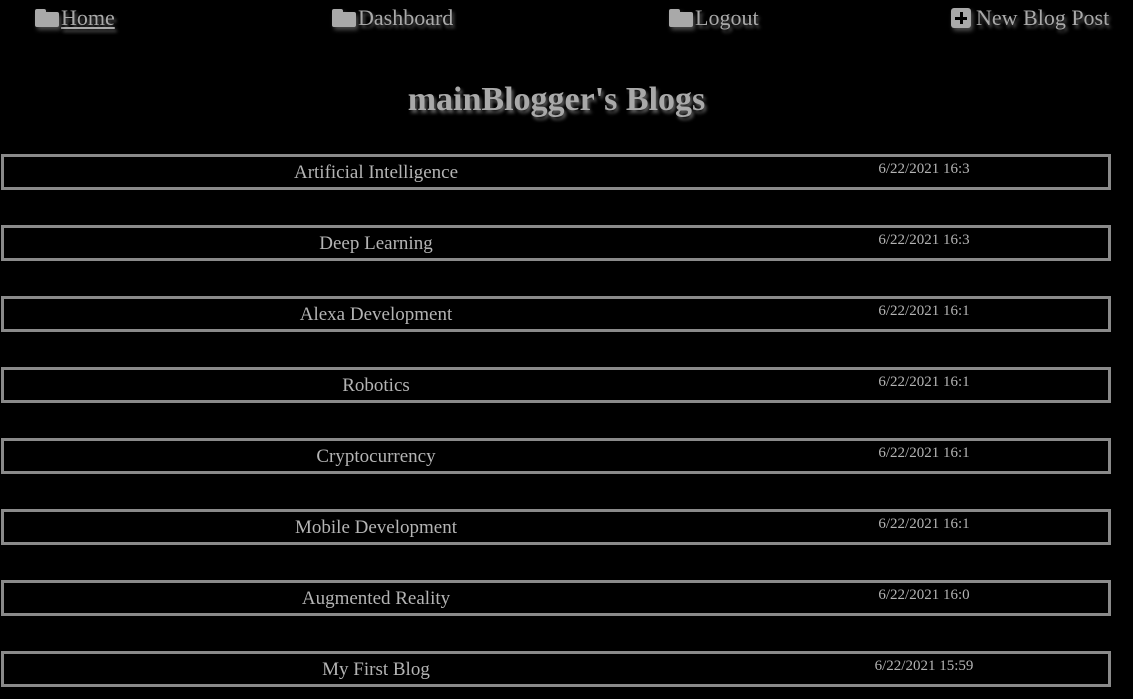  Describe the element at coordinates (727, 17) in the screenshot. I see `nav-logout-label: Logout` at that location.